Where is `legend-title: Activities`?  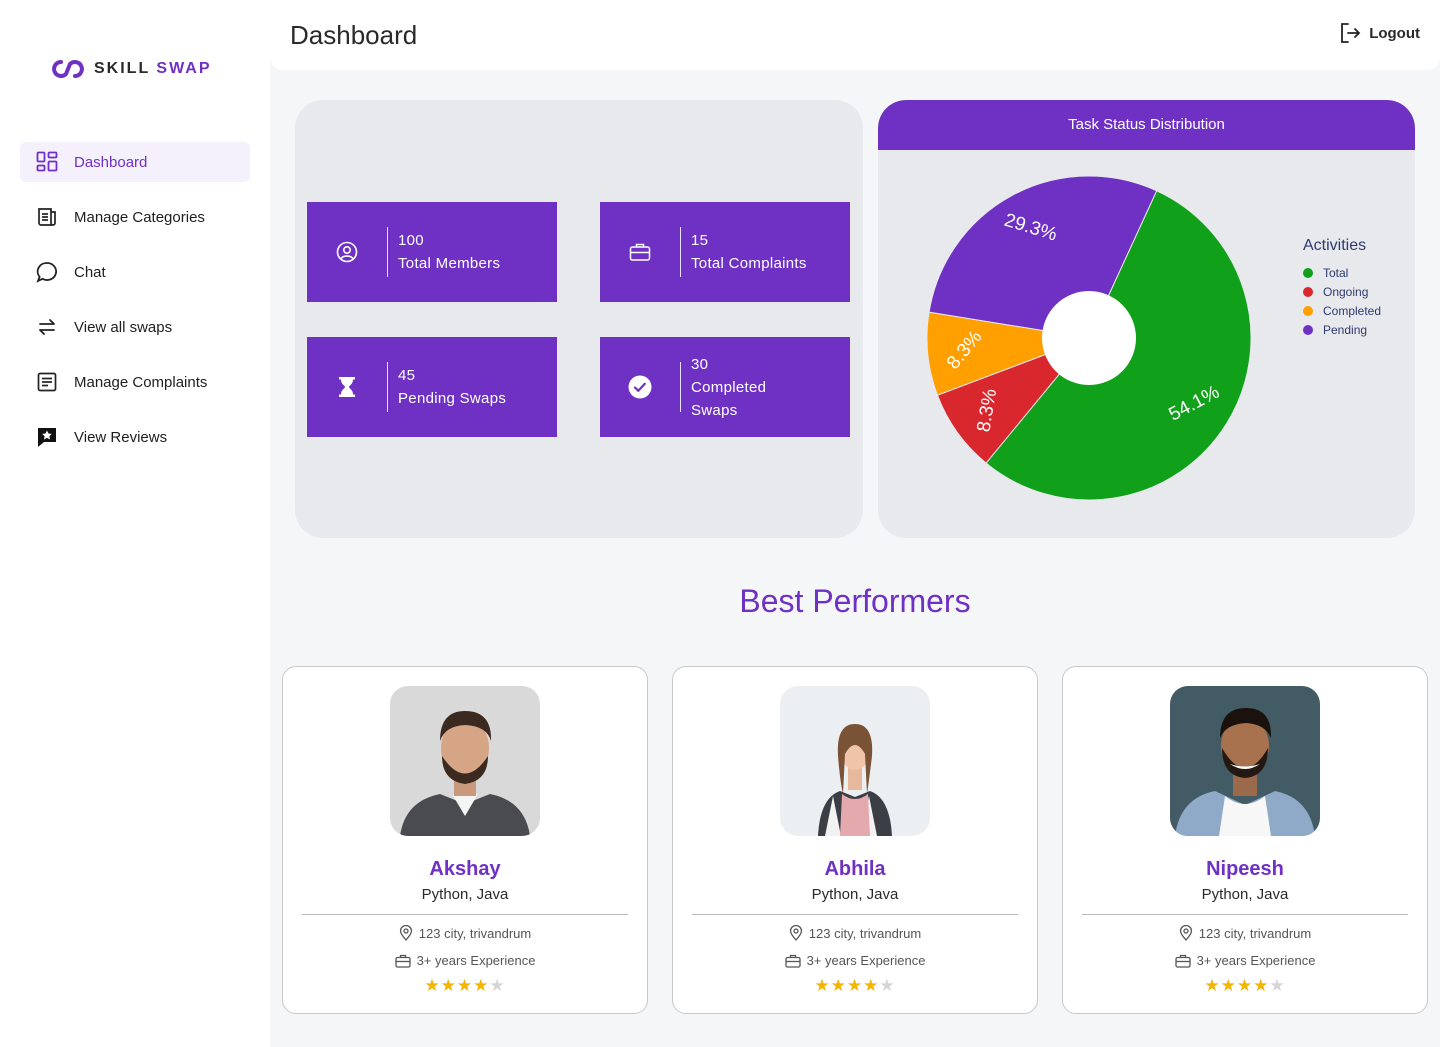
legend-title: Activities is located at coordinates (1335, 245).